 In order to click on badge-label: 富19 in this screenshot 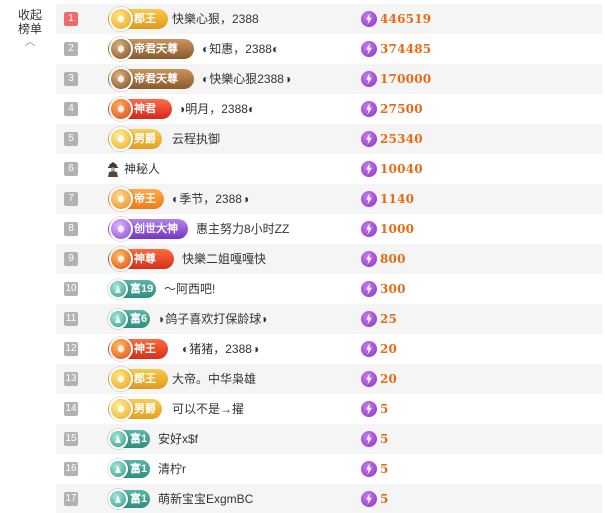, I will do `click(142, 289)`.